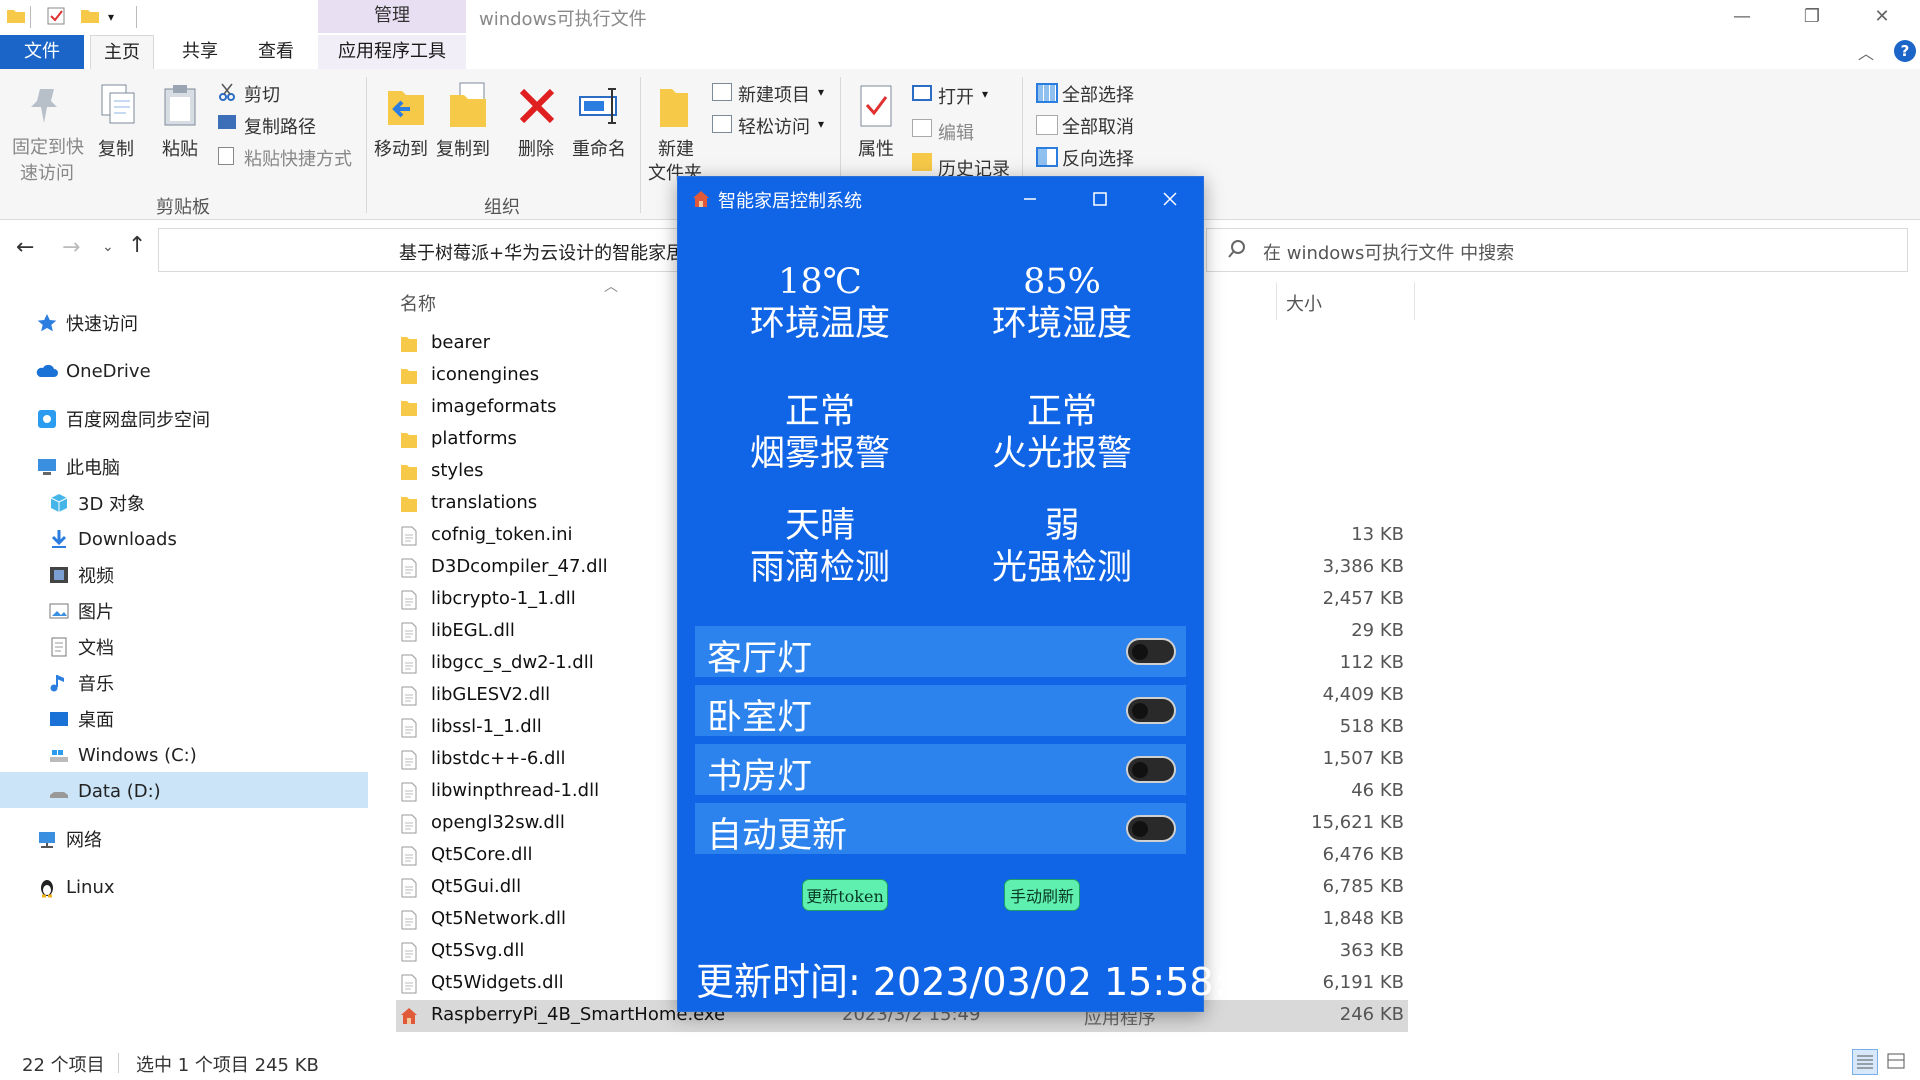 Image resolution: width=1920 pixels, height=1080 pixels. I want to click on delete-button: 删除, so click(536, 148).